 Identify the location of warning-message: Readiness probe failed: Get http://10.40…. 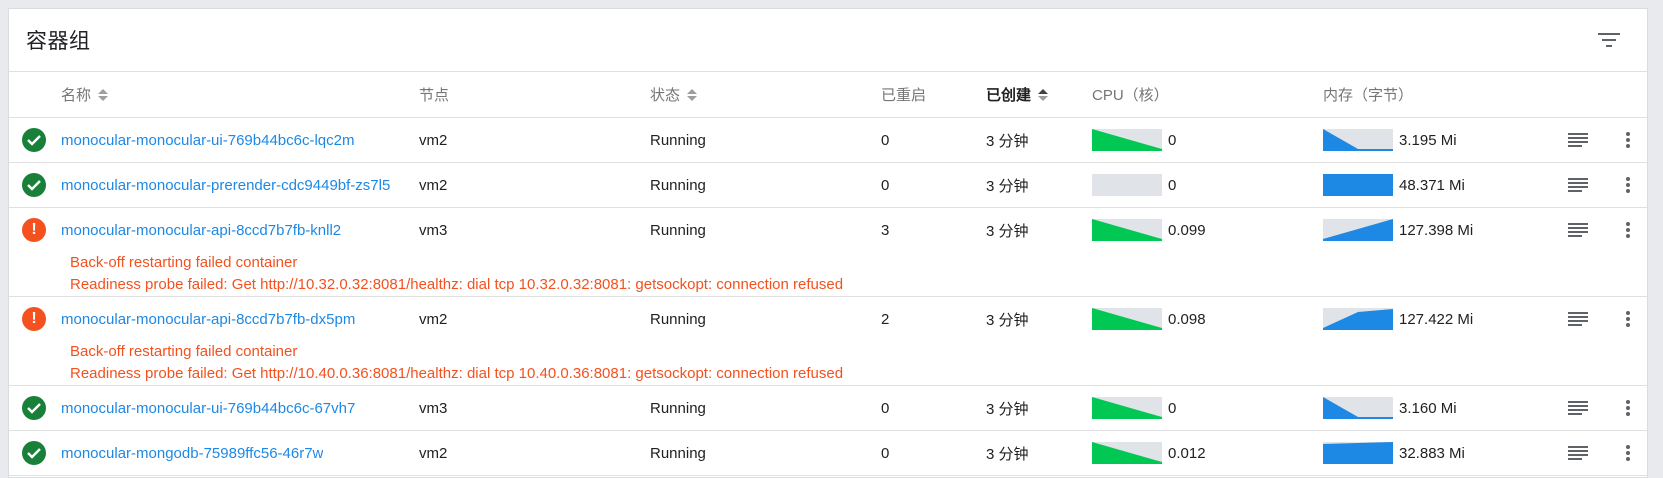
(457, 373).